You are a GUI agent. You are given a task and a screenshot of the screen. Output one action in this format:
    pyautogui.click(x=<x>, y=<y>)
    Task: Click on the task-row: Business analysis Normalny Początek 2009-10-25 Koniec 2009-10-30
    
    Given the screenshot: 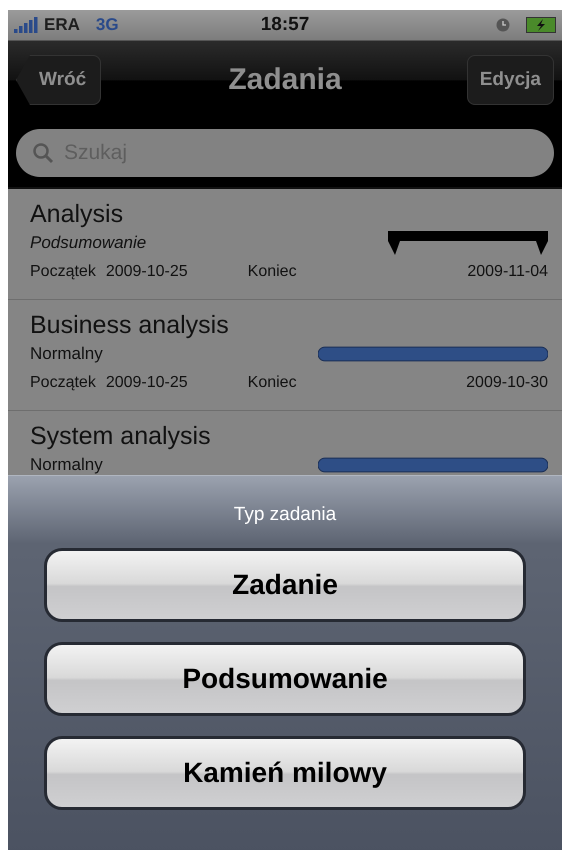 What is the action you would take?
    pyautogui.click(x=285, y=355)
    